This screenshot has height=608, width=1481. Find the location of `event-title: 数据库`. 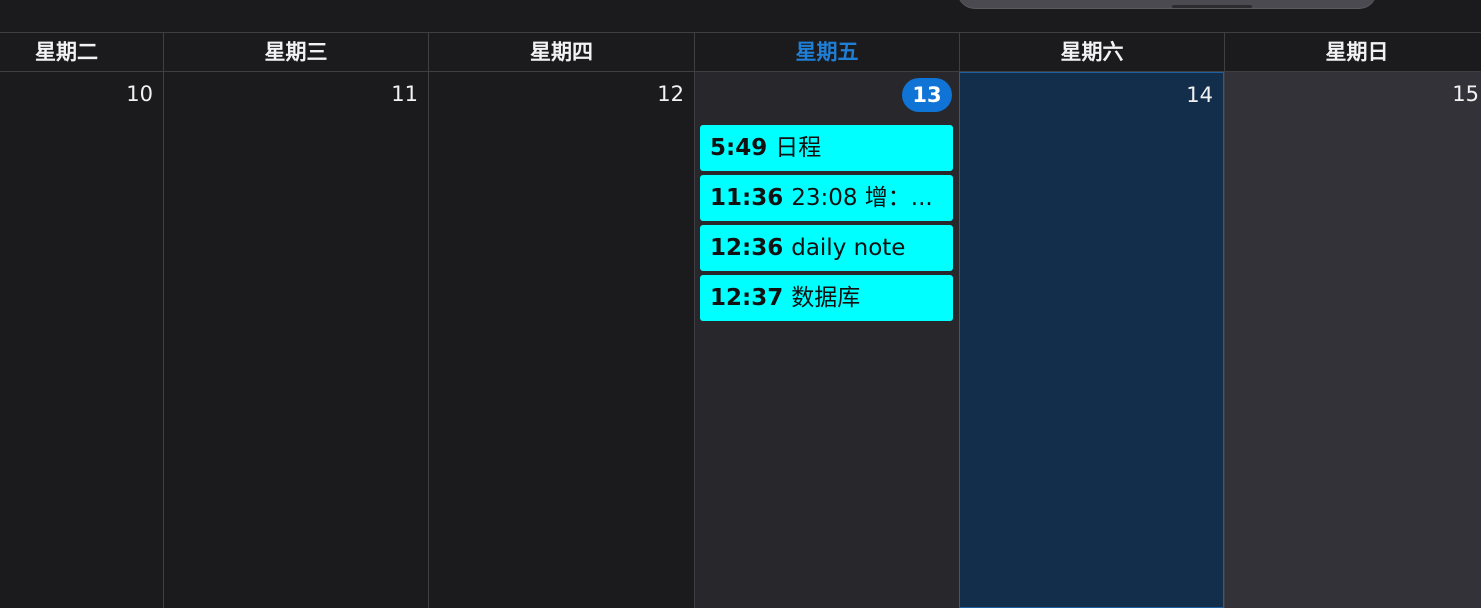

event-title: 数据库 is located at coordinates (826, 298).